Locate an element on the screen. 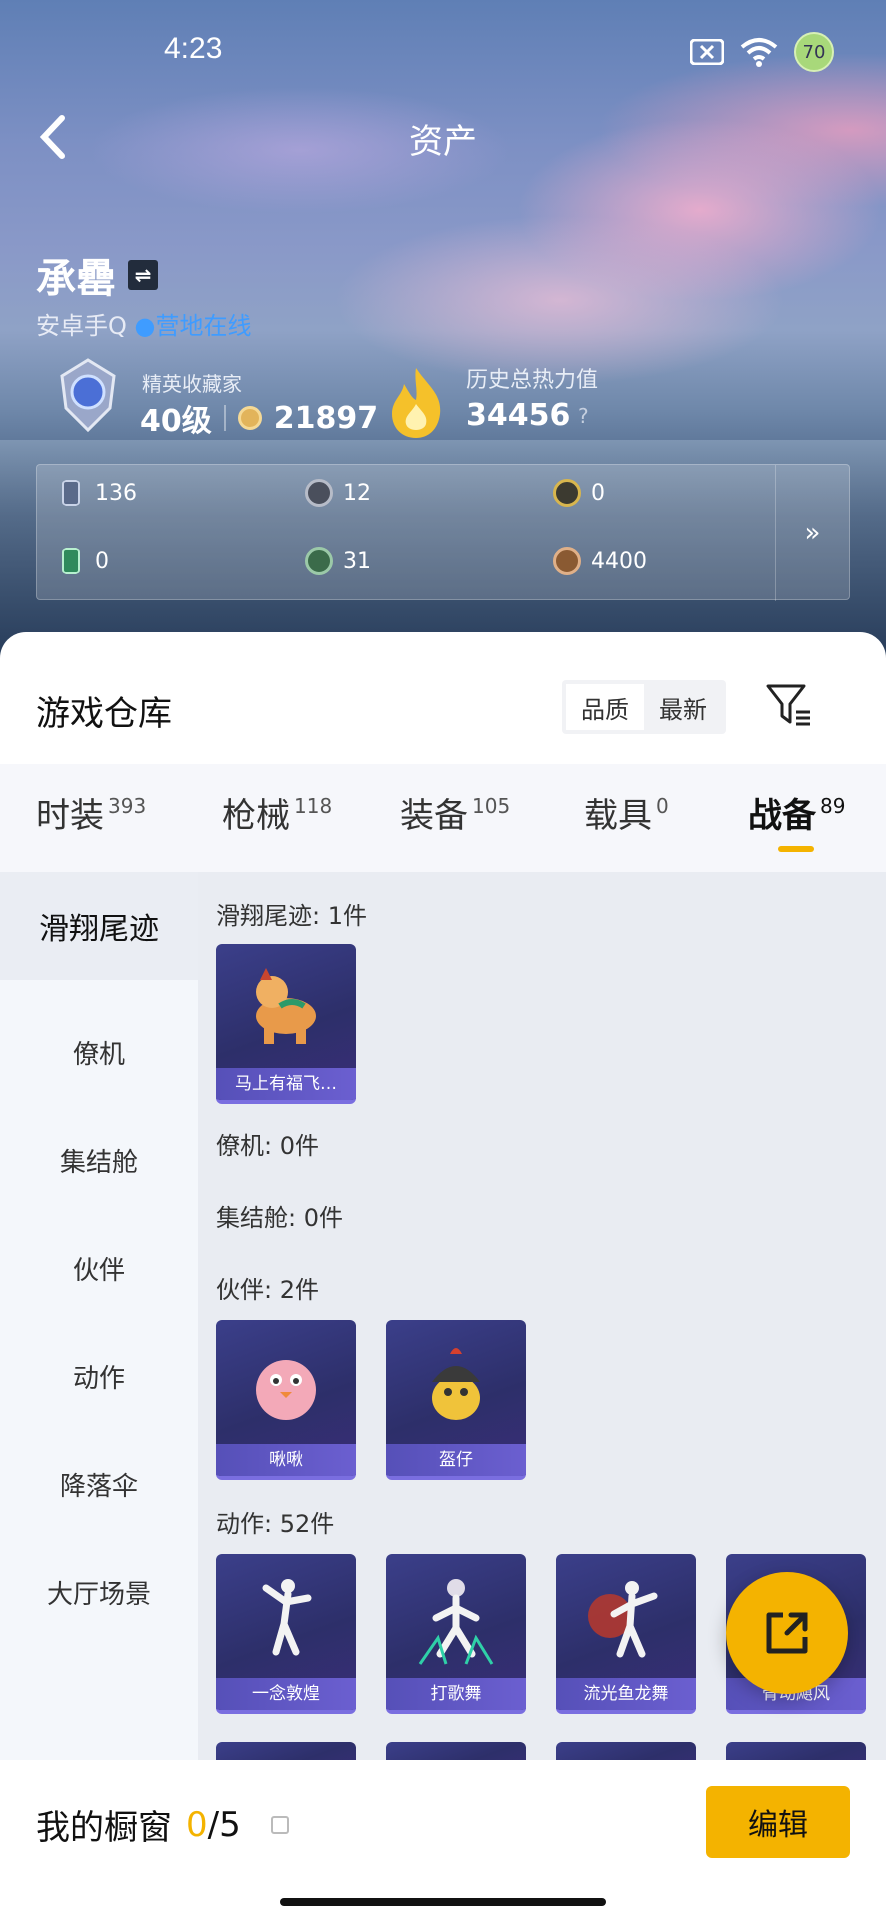 Image resolution: width=886 pixels, height=1920 pixels. switch-account-icon: ⇌ is located at coordinates (143, 275).